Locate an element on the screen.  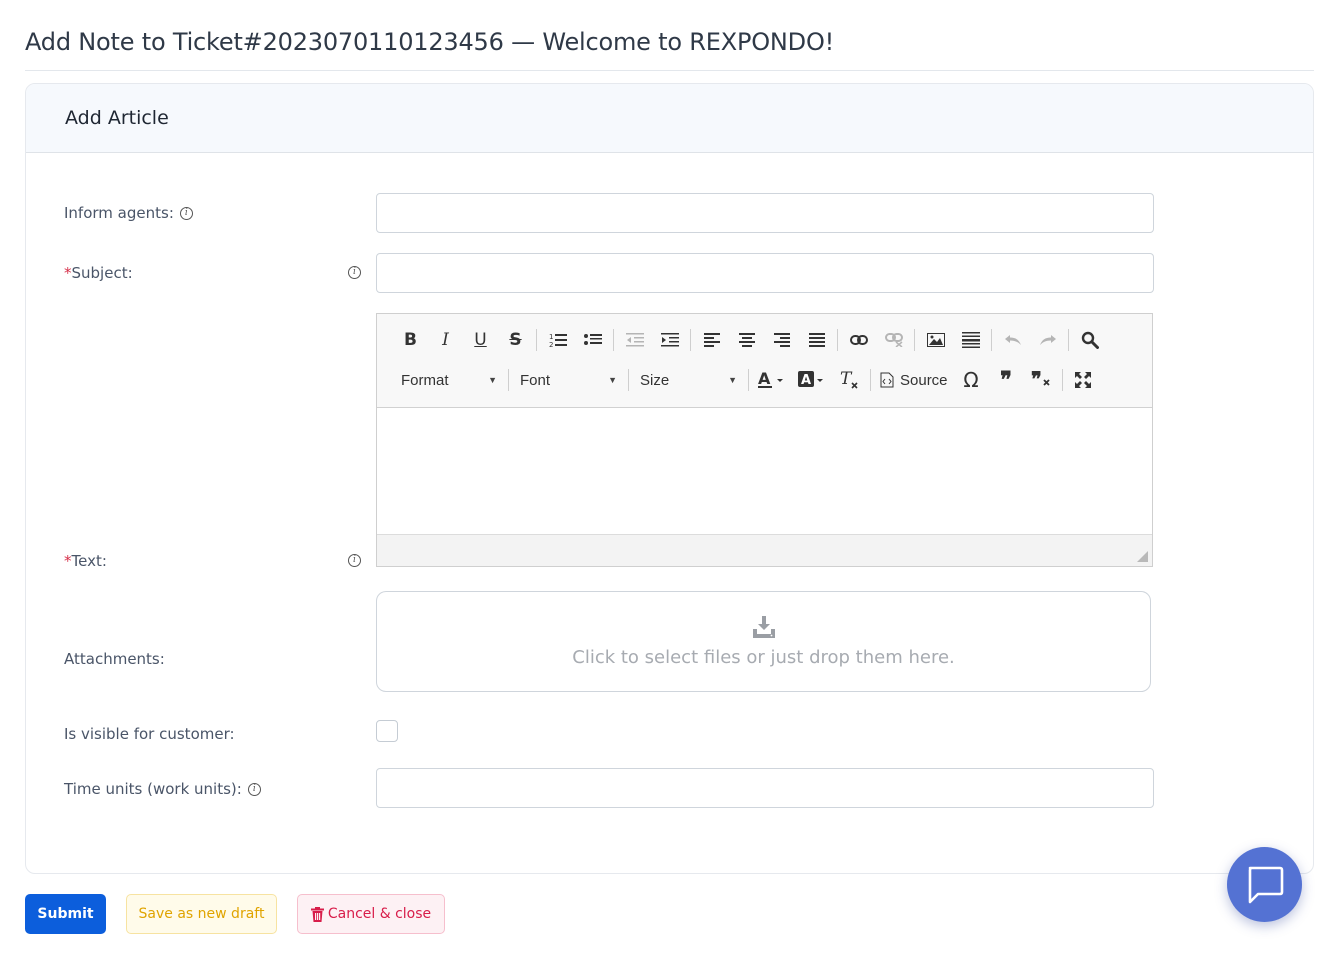
svg-text: 2 is located at coordinates (551, 344).